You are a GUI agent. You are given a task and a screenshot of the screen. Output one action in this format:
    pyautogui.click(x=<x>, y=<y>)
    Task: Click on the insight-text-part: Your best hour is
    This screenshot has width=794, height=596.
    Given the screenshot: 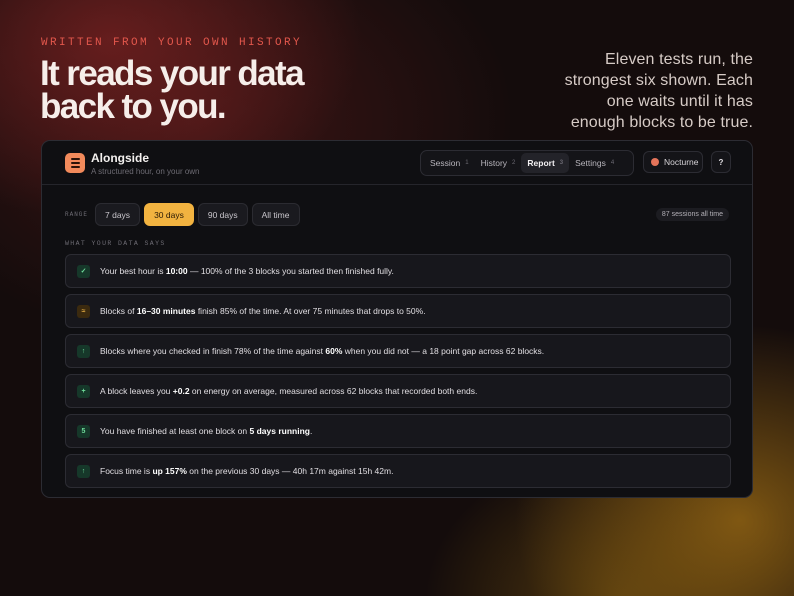 What is the action you would take?
    pyautogui.click(x=133, y=271)
    